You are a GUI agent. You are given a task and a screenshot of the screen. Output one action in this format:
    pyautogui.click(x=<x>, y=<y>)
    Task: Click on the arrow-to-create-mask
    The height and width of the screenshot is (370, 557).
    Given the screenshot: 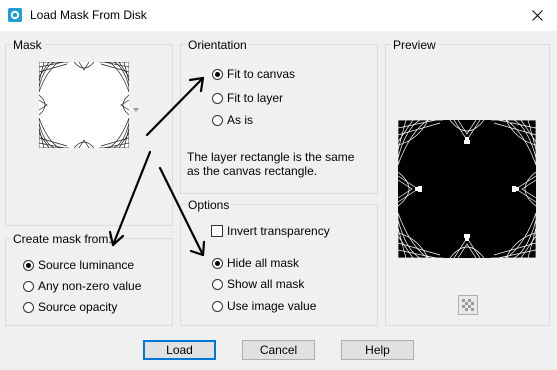 What is the action you would take?
    pyautogui.click(x=131, y=198)
    